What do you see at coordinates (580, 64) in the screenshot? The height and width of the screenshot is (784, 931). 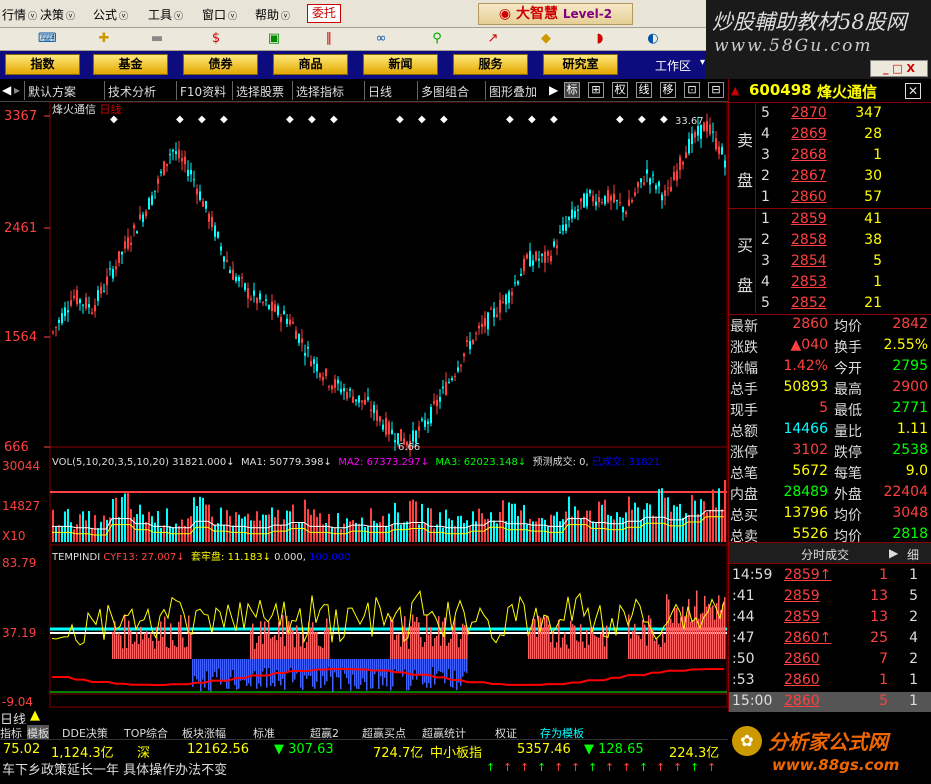 I see `nav-button: 研究室` at bounding box center [580, 64].